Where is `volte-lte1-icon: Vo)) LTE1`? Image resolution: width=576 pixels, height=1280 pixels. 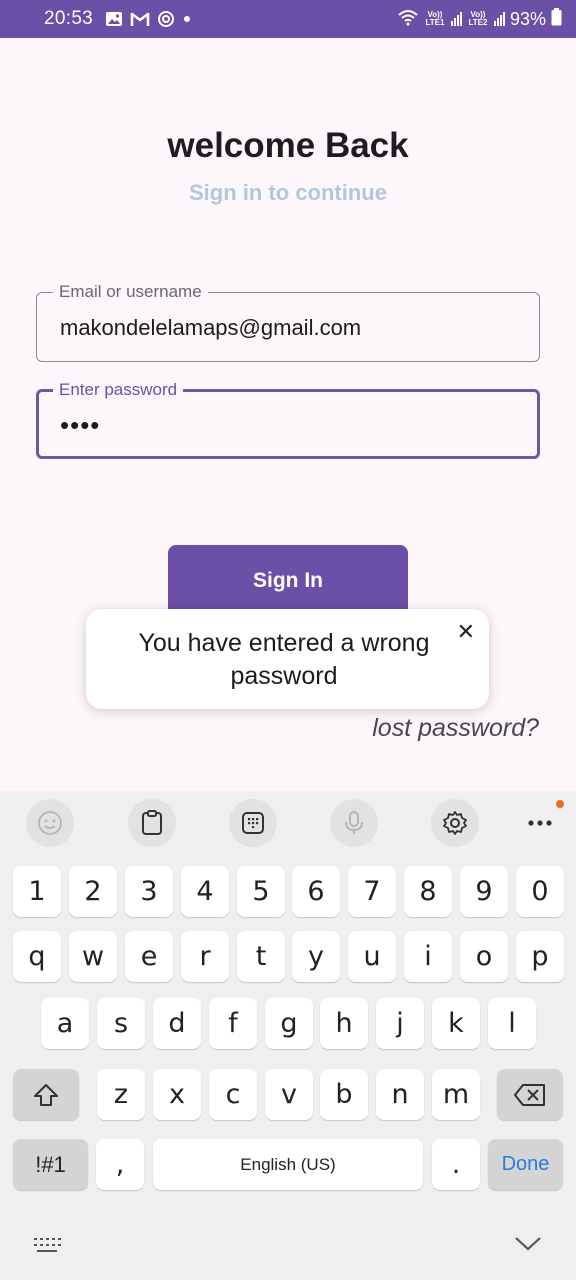 volte-lte1-icon: Vo)) LTE1 is located at coordinates (435, 18).